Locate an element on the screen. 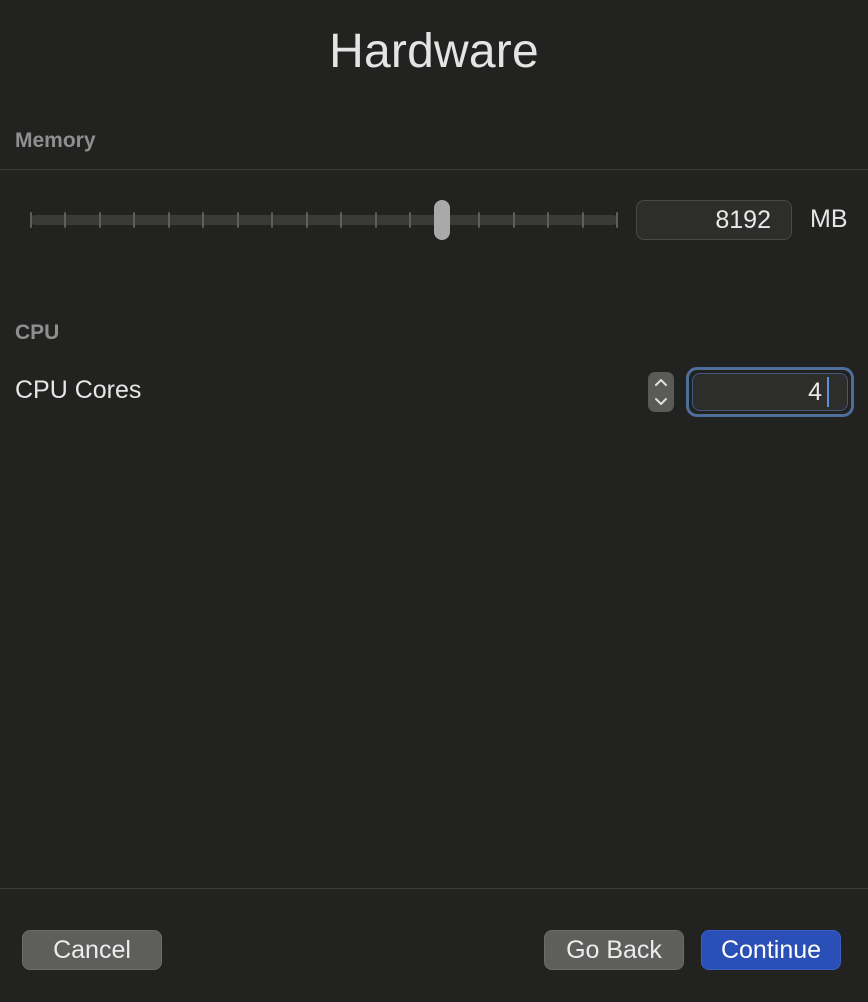 The width and height of the screenshot is (868, 1002). cpu-cores-stepper is located at coordinates (661, 392).